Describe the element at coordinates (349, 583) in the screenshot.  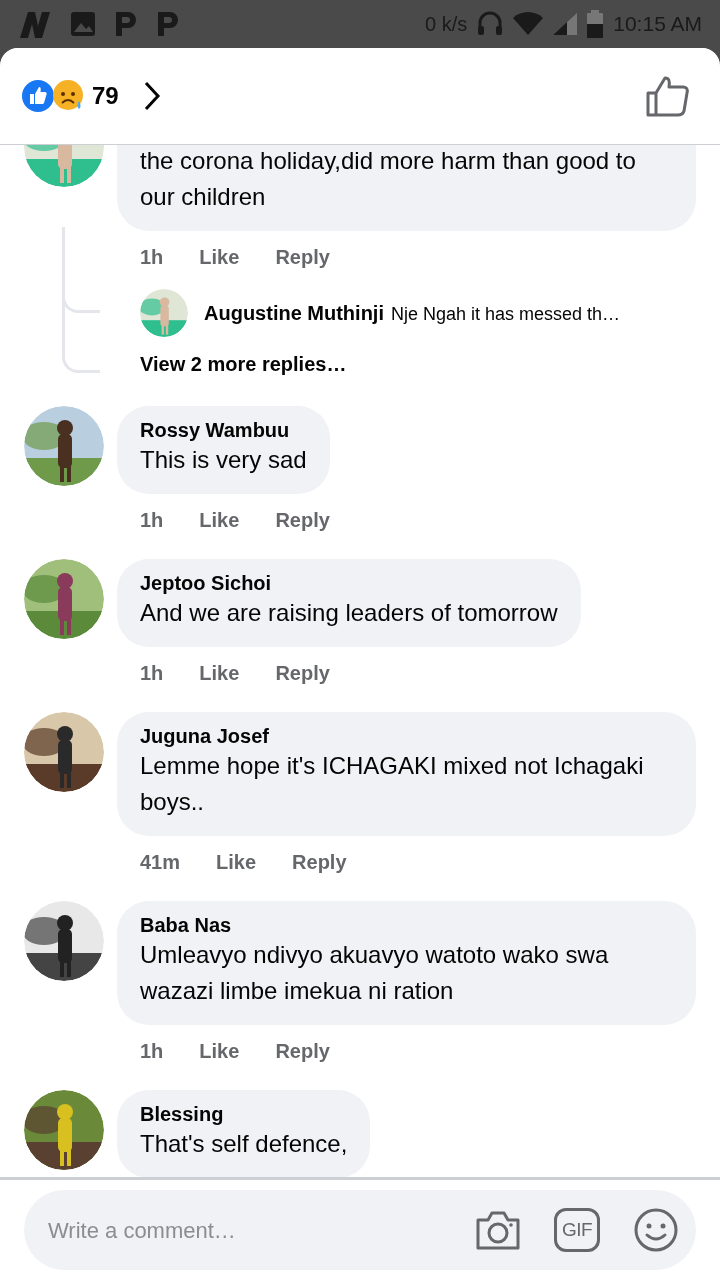
I see `commenter-name: Jeptoo Sichoi` at that location.